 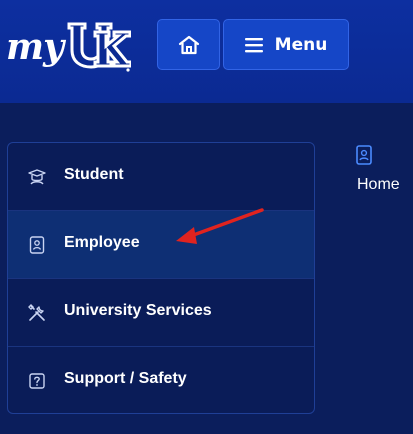 I want to click on home-icon, so click(x=189, y=45).